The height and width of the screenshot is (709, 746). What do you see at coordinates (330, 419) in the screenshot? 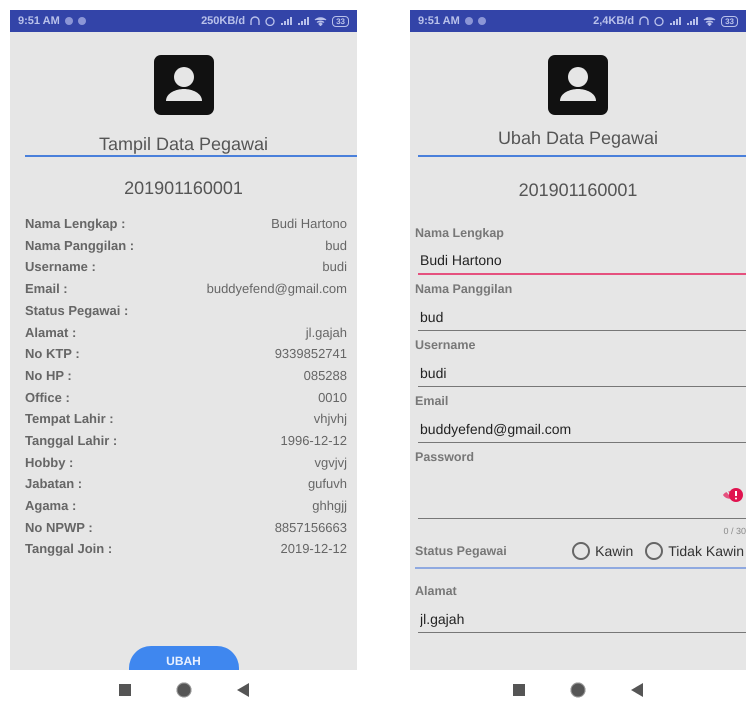
I see `detail-value: vhjvhj` at bounding box center [330, 419].